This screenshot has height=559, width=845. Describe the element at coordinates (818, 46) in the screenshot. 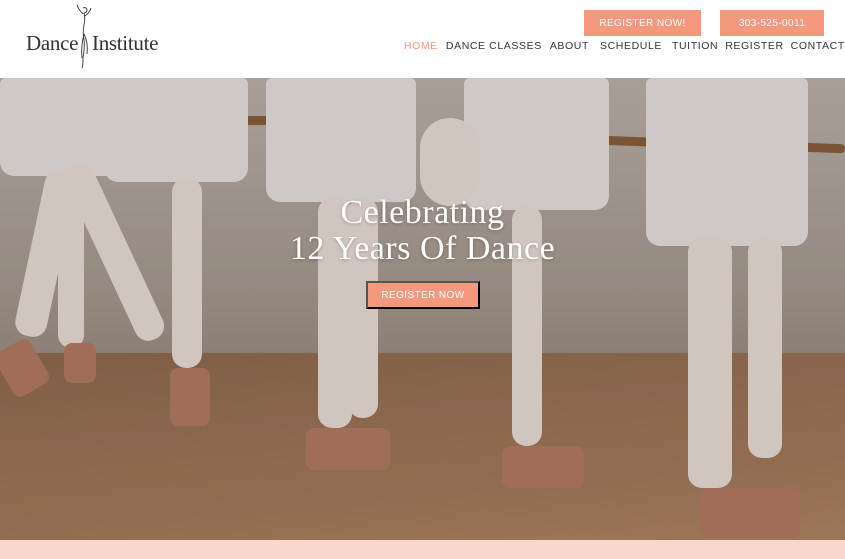

I see `nav-contact-us: CONTACT US` at that location.